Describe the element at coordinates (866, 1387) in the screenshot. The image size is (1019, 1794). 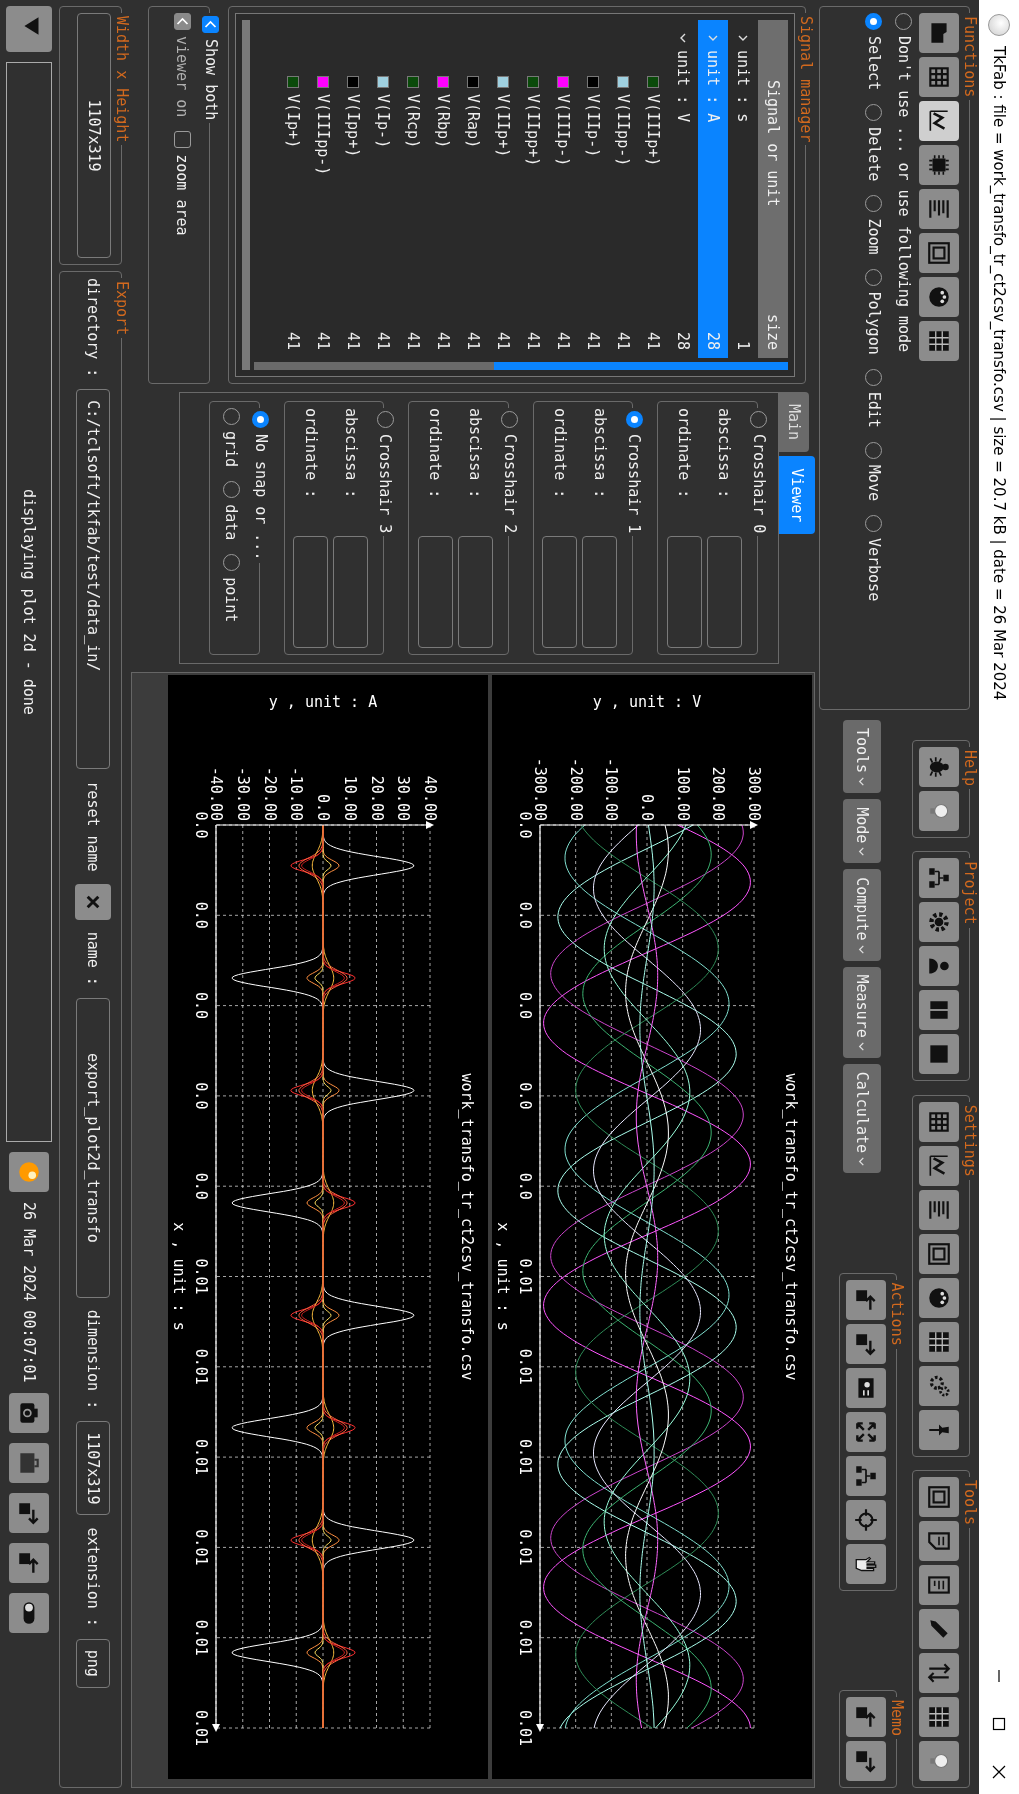
I see `id-card-icon` at that location.